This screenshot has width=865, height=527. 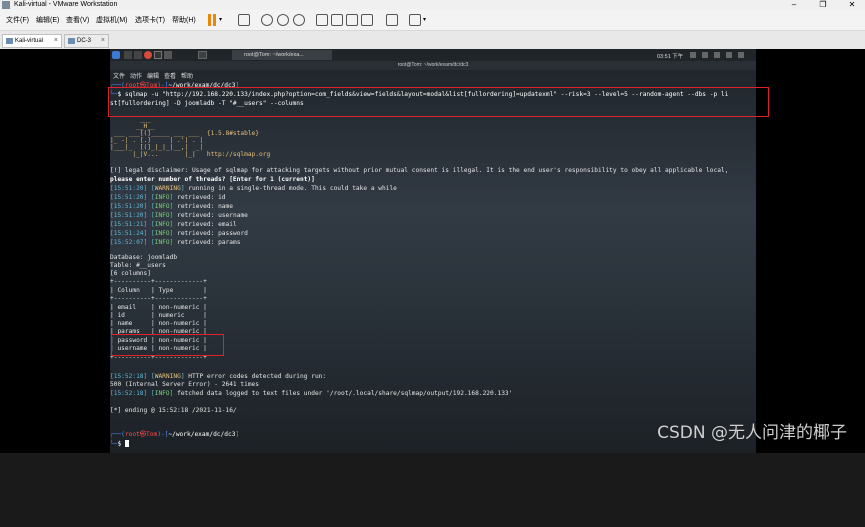 I want to click on panel-clock: 03:51 下午, so click(x=670, y=57).